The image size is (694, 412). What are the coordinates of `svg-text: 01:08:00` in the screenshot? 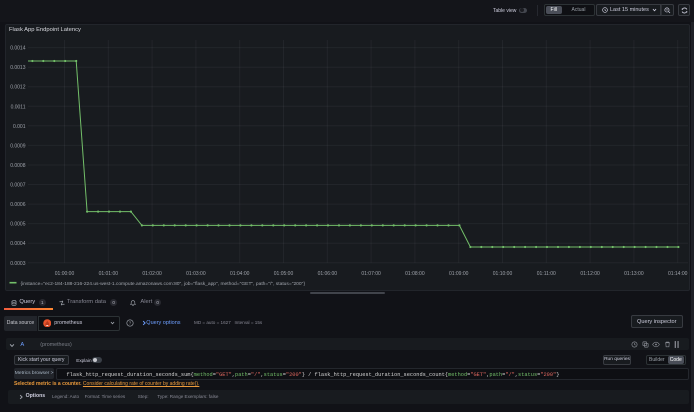 It's located at (415, 274).